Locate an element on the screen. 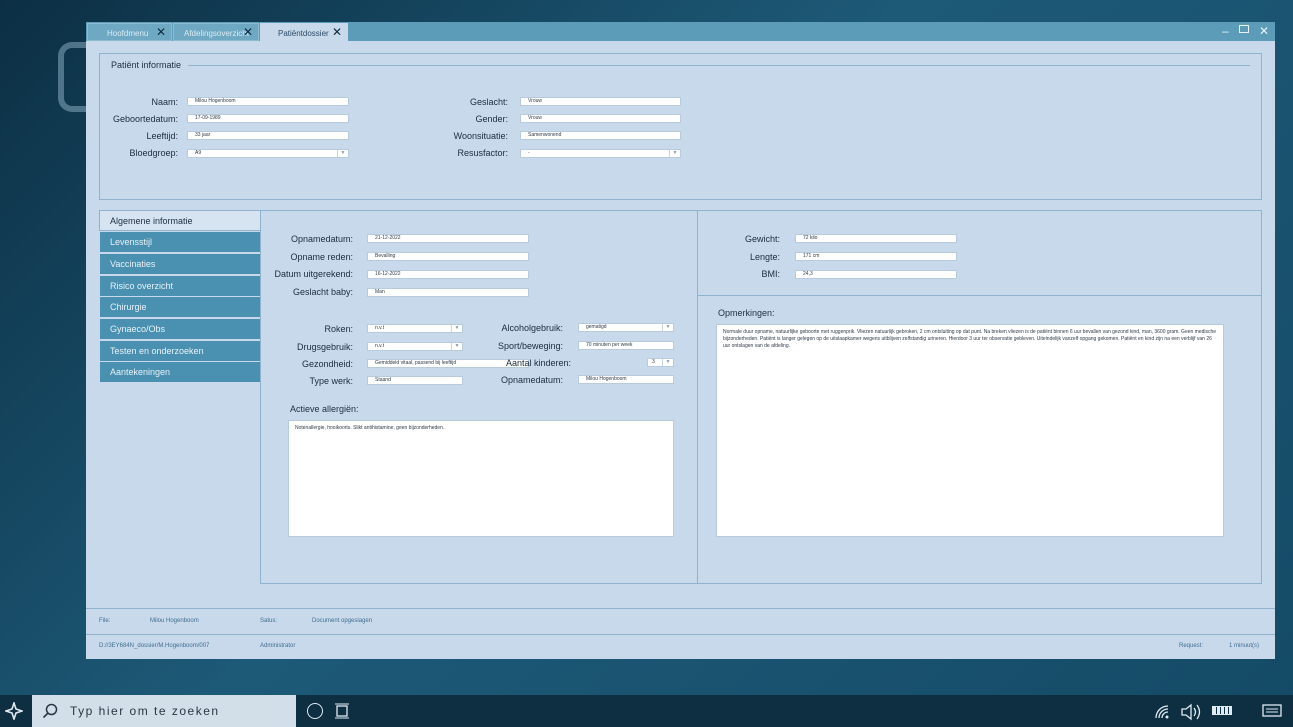 This screenshot has height=727, width=1293. tab-label: Hoofdmenu is located at coordinates (128, 33).